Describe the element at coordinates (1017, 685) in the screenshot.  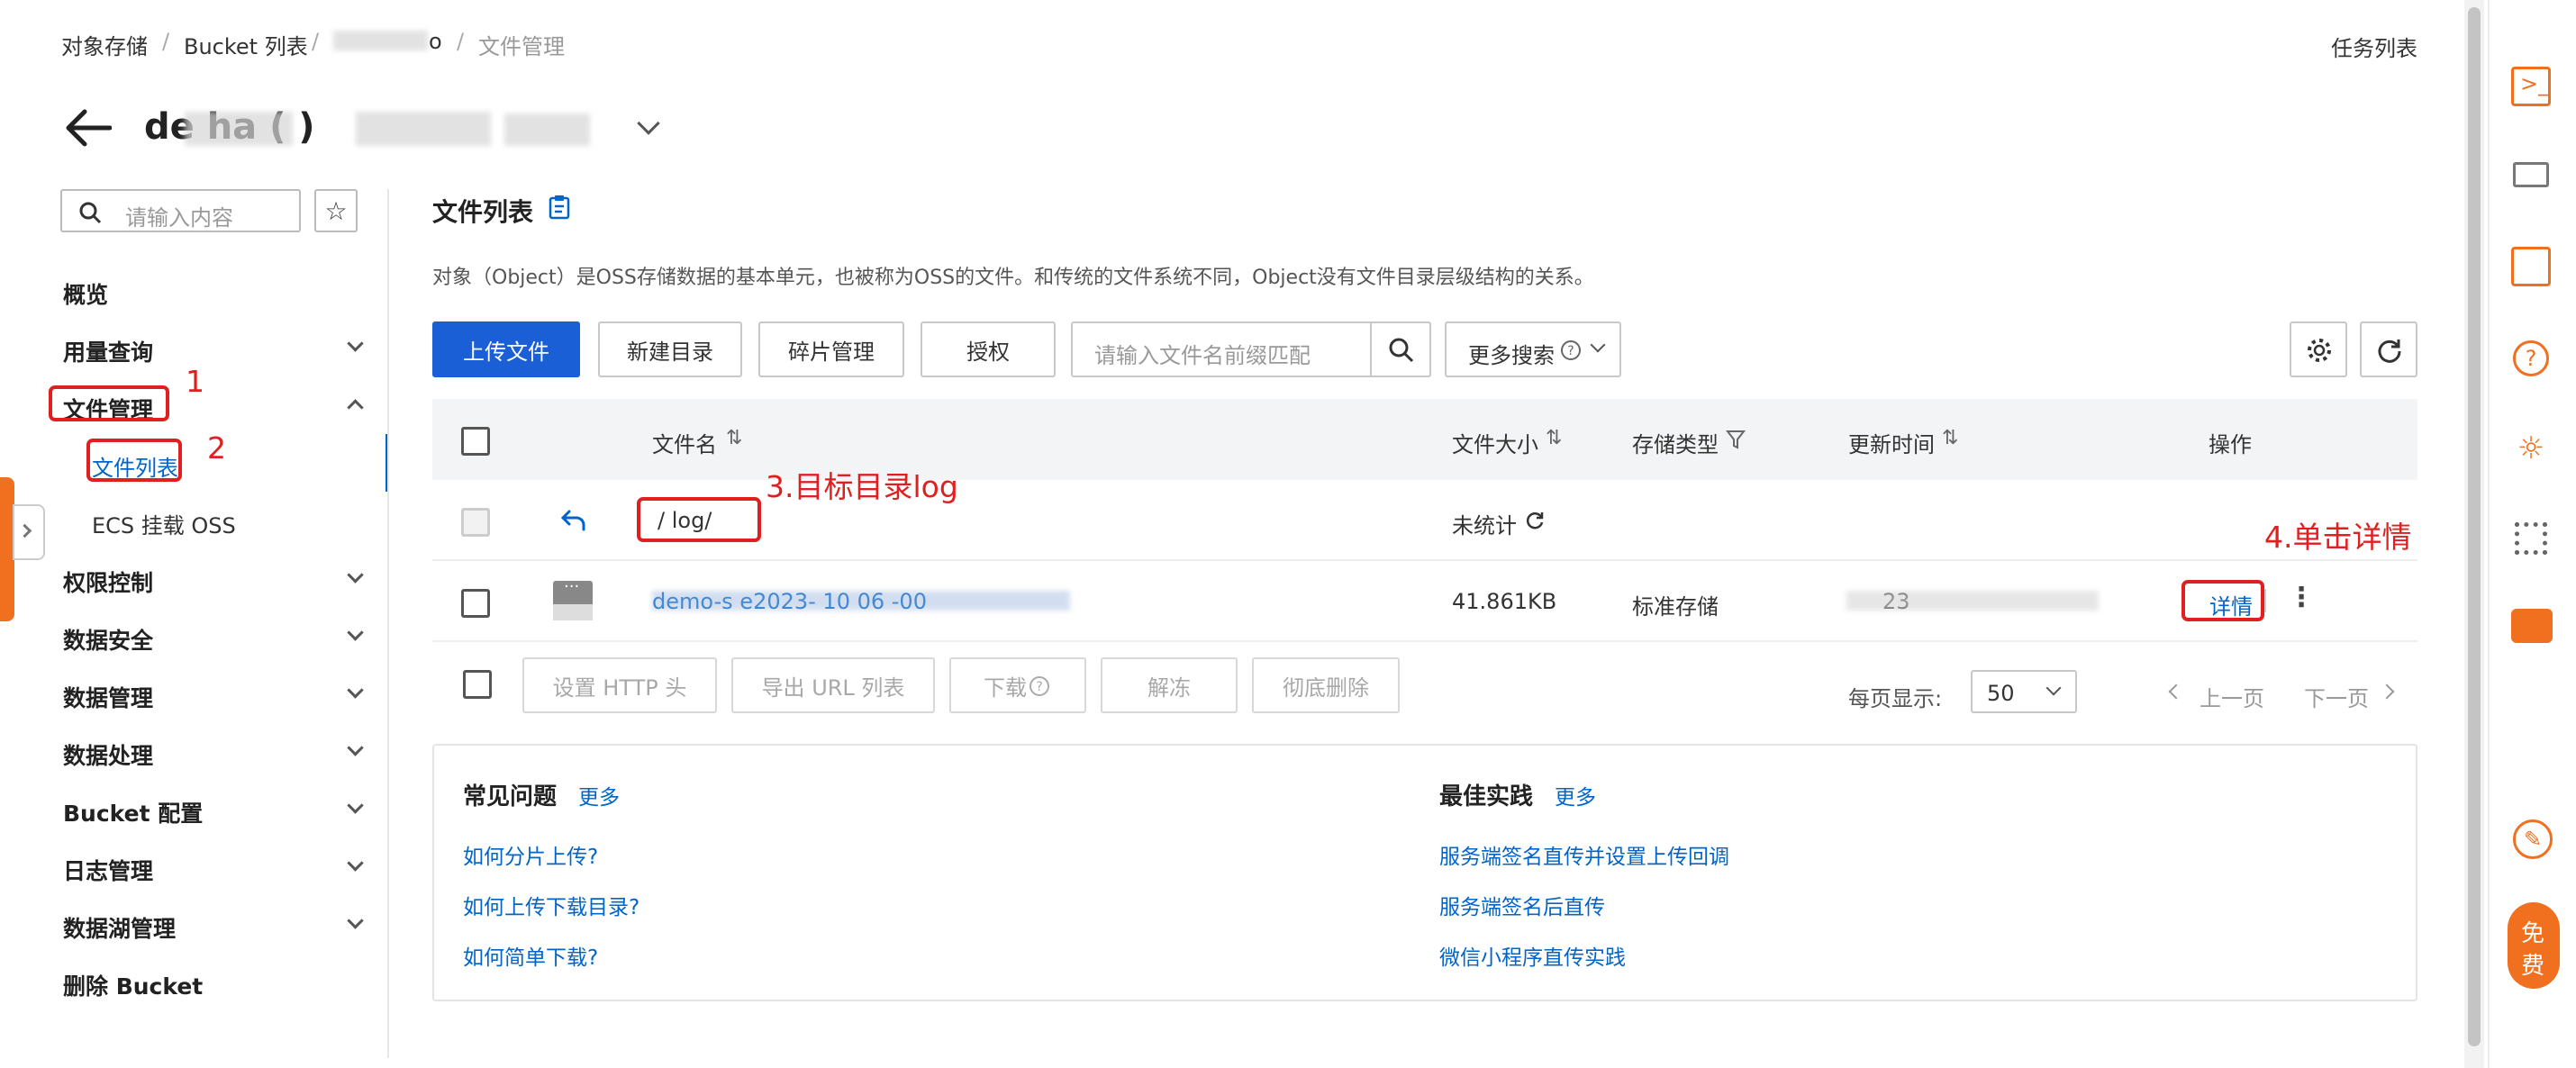
I see `download-button: 下载` at that location.